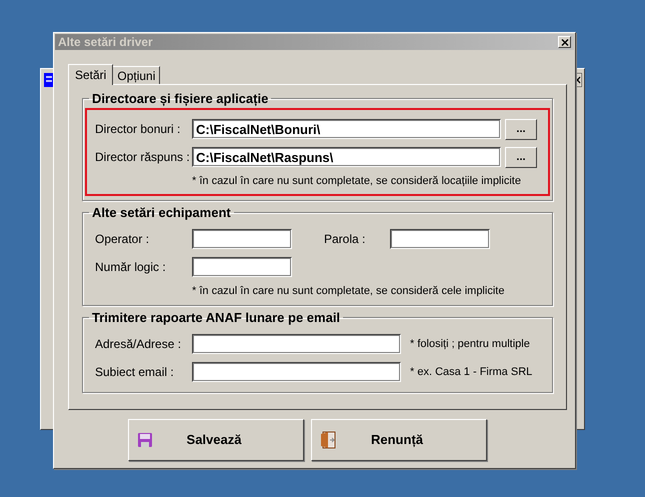  I want to click on input-field: C:\FiscalNet\Raspuns\, so click(346, 157).